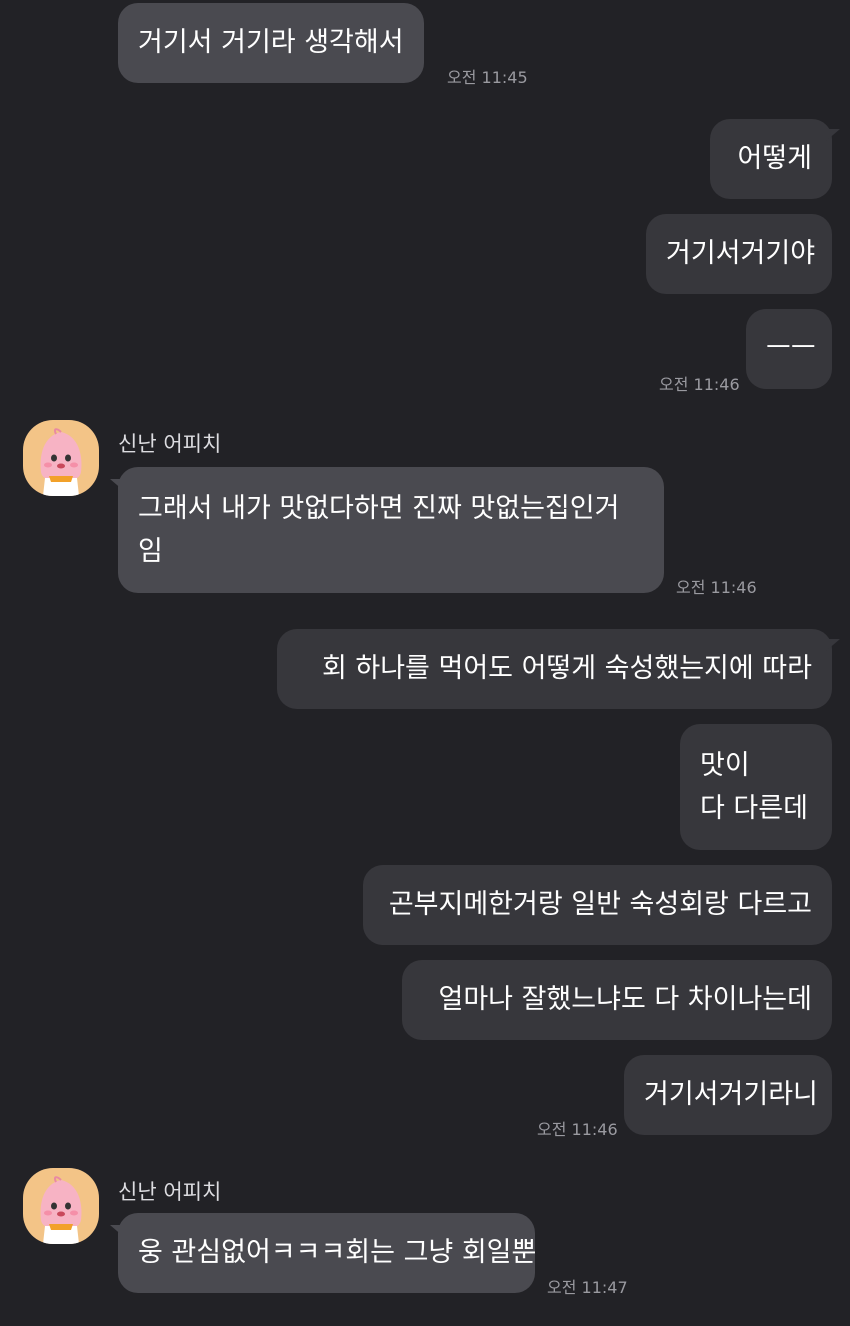  I want to click on message-bubble-outgoing: 곤부지메한거랑 일반 숙성회랑 다르고, so click(597, 905).